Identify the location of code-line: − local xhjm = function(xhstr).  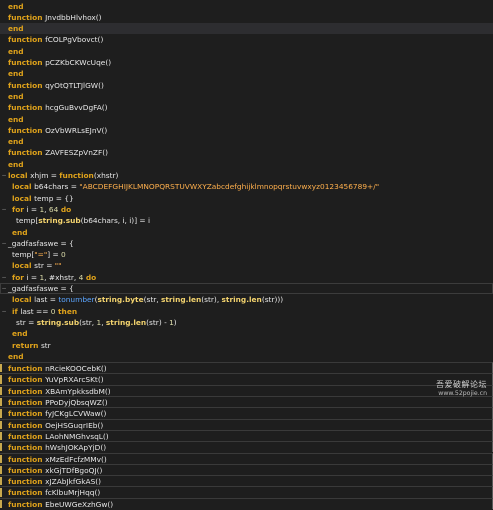
(246, 175).